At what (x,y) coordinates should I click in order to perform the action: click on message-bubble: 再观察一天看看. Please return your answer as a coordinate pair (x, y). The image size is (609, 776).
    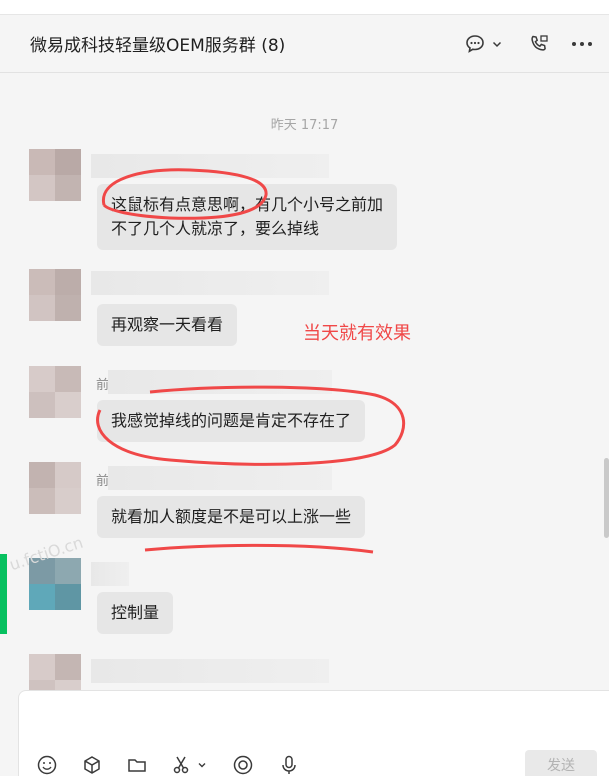
    Looking at the image, I should click on (167, 325).